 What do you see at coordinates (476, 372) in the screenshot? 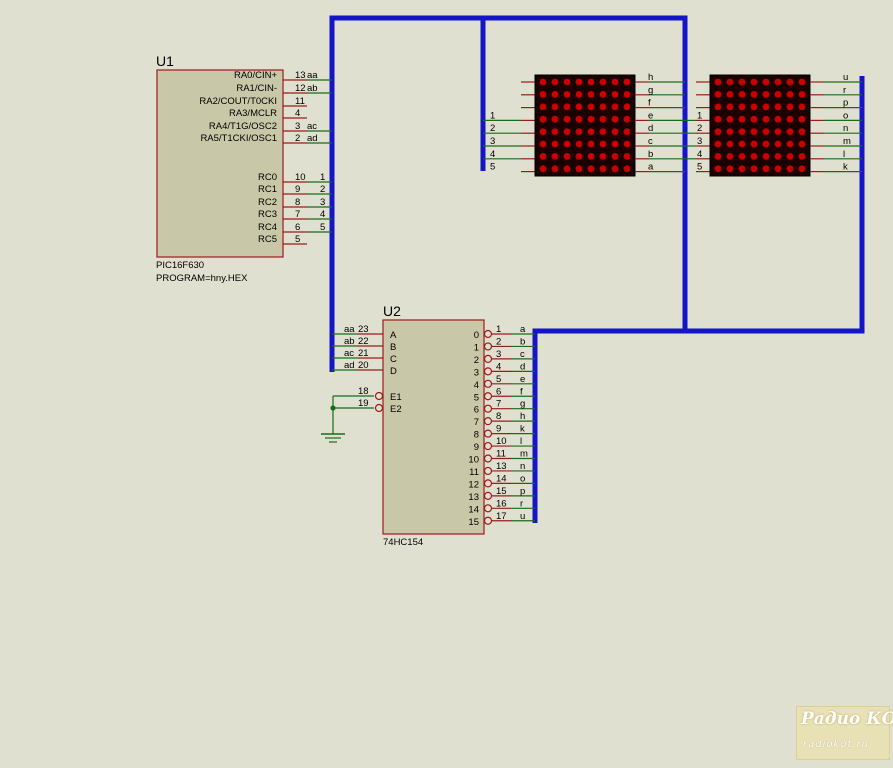
I see `u2-output-name: 3` at bounding box center [476, 372].